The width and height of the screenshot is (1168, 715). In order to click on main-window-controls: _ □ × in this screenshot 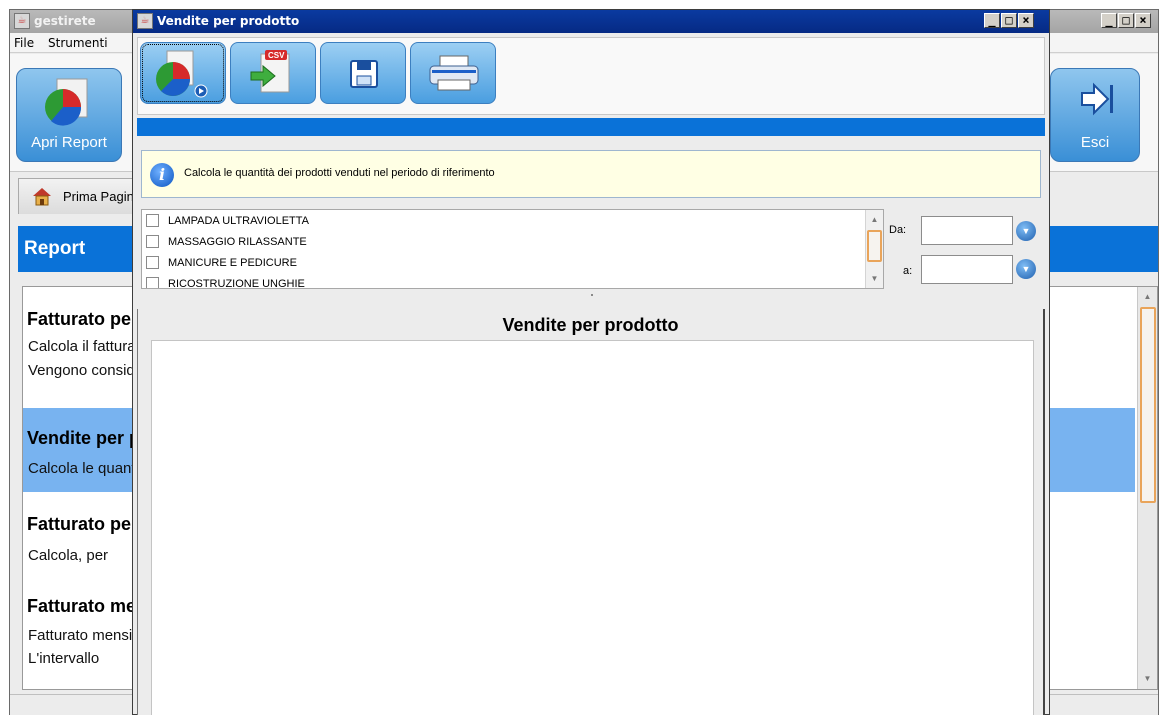, I will do `click(1125, 21)`.